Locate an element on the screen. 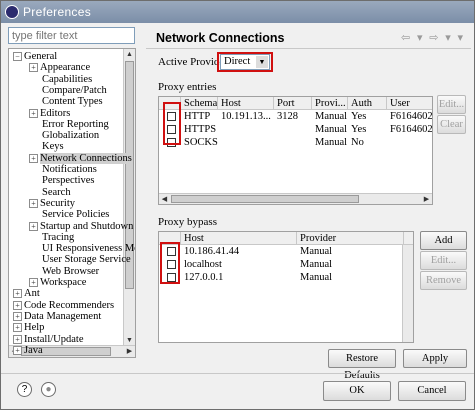 This screenshot has height=410, width=475. tree-item: − General is located at coordinates (35, 57).